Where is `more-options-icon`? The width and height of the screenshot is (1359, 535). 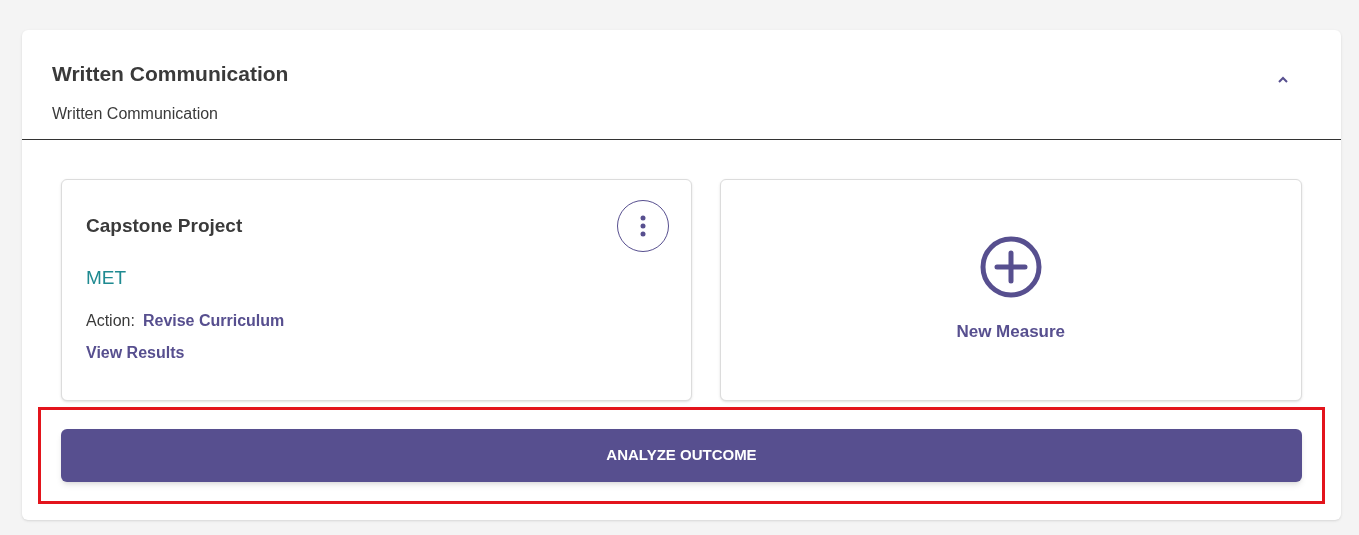 more-options-icon is located at coordinates (642, 226).